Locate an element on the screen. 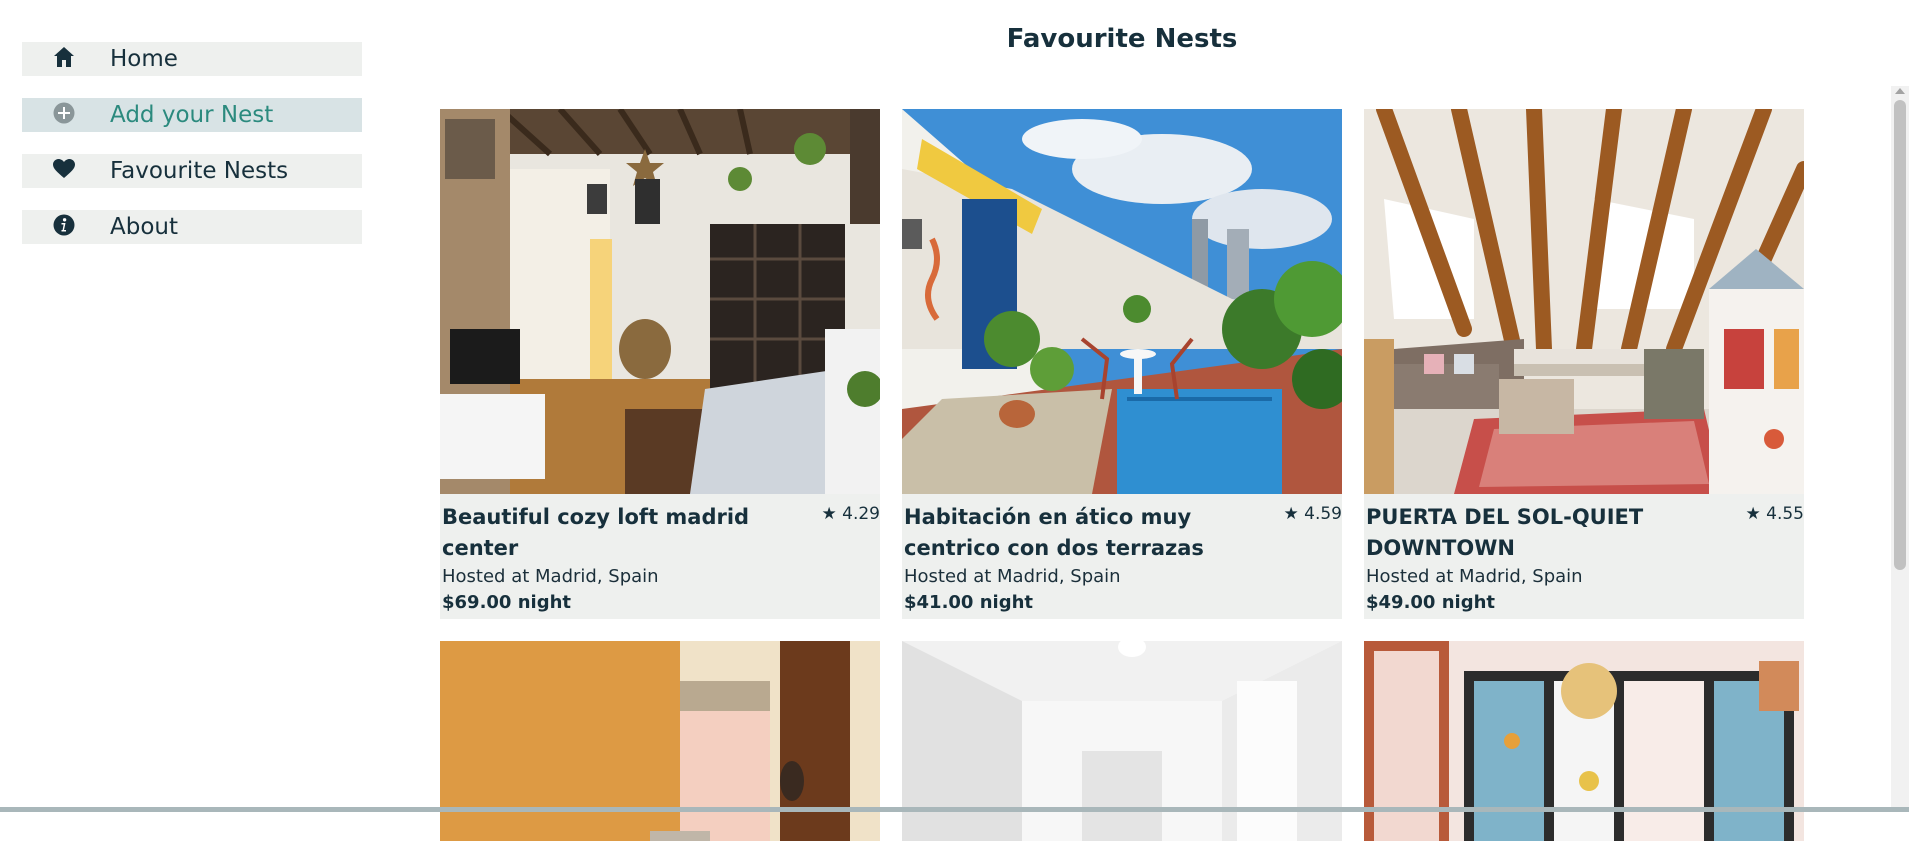  plus-circle-icon is located at coordinates (66, 115).